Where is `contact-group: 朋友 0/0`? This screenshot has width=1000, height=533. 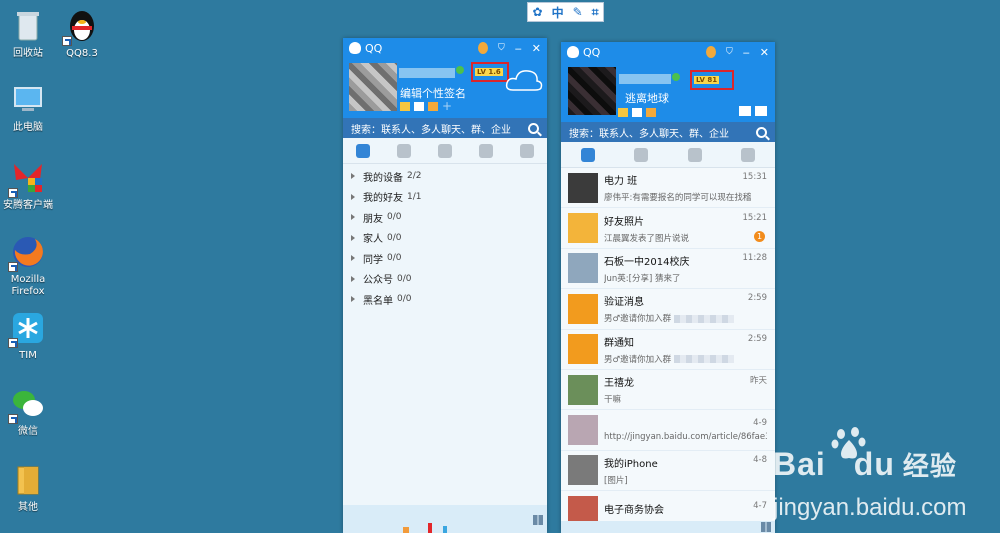 contact-group: 朋友 0/0 is located at coordinates (445, 217).